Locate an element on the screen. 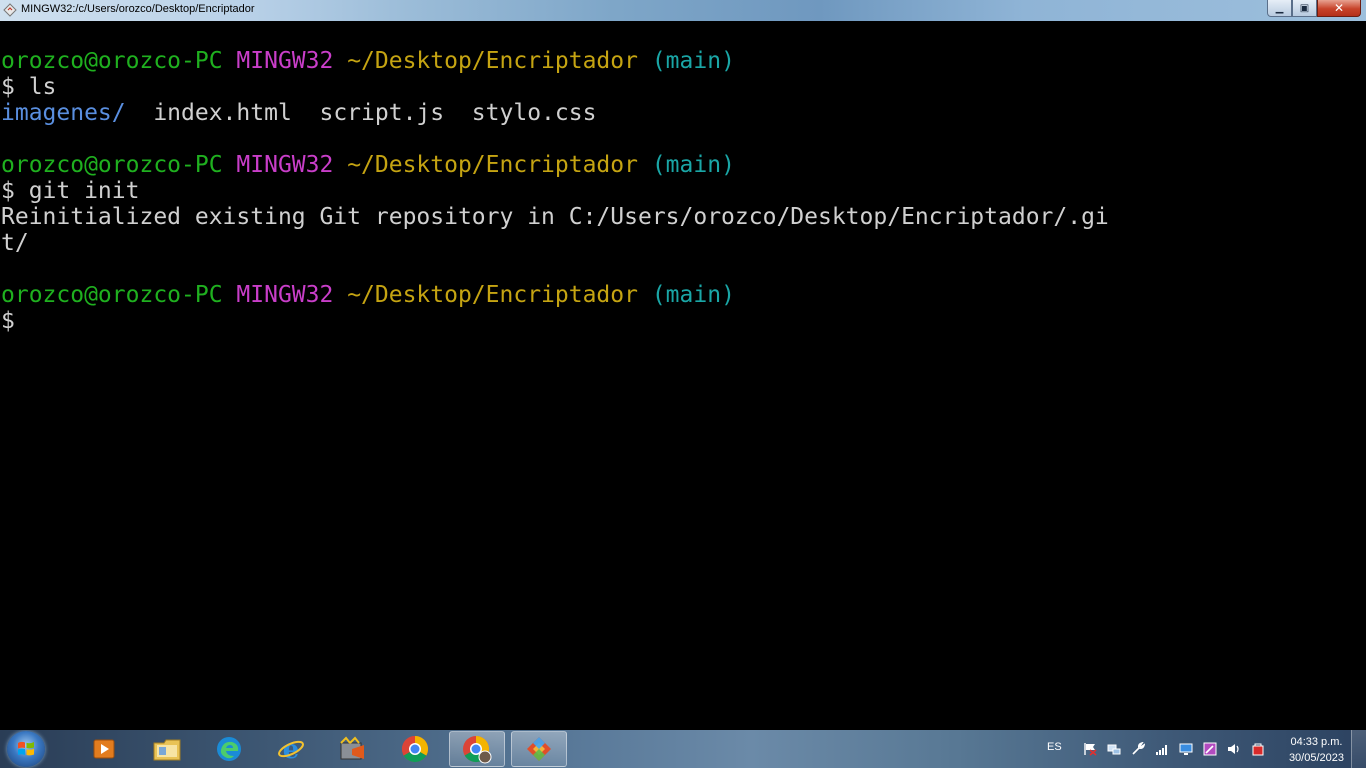 The height and width of the screenshot is (768, 1366). terminal-segment-text: t/ is located at coordinates (15, 243).